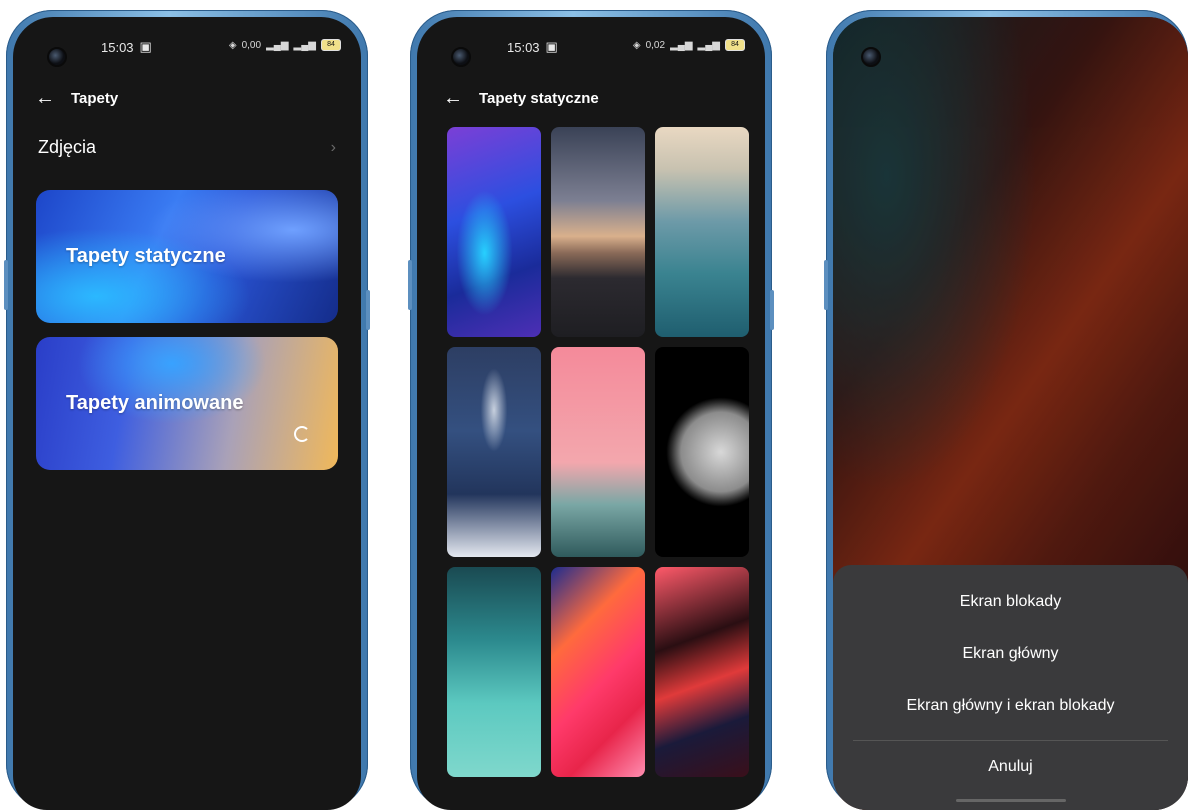 The image size is (1188, 810). Describe the element at coordinates (1010, 654) in the screenshot. I see `option-home-screen: Ekran główny` at that location.